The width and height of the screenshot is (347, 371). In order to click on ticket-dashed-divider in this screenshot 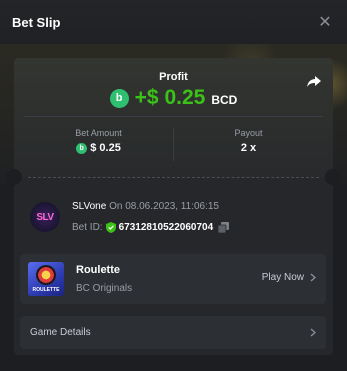, I will do `click(173, 177)`.